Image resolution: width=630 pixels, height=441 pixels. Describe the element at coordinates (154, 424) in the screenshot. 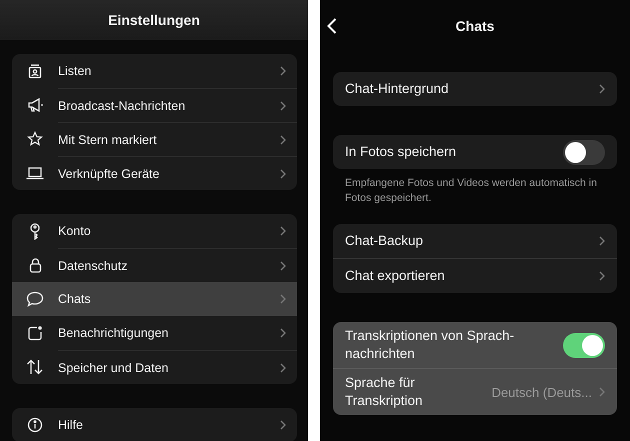

I see `settings-item: Hilfe` at that location.